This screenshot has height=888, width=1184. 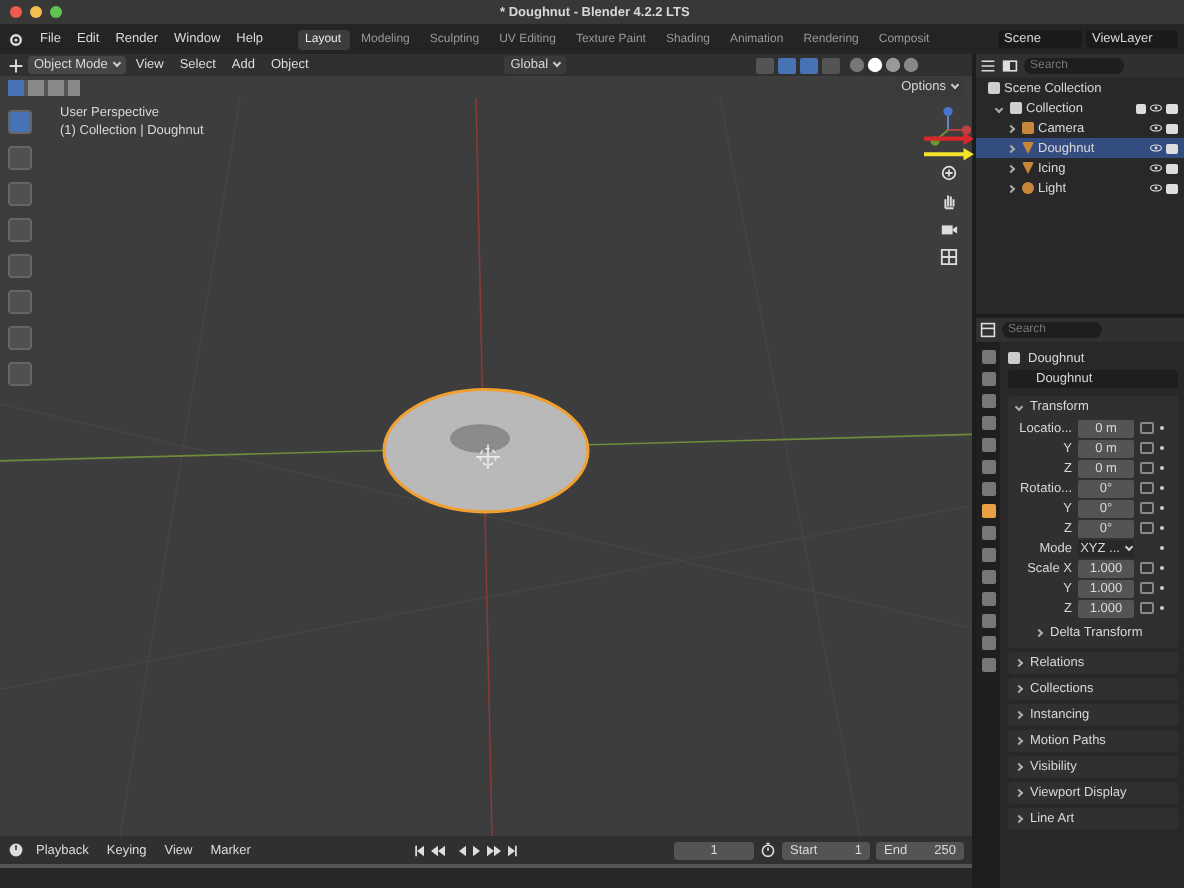 What do you see at coordinates (16, 850) in the screenshot?
I see `clock-icon` at bounding box center [16, 850].